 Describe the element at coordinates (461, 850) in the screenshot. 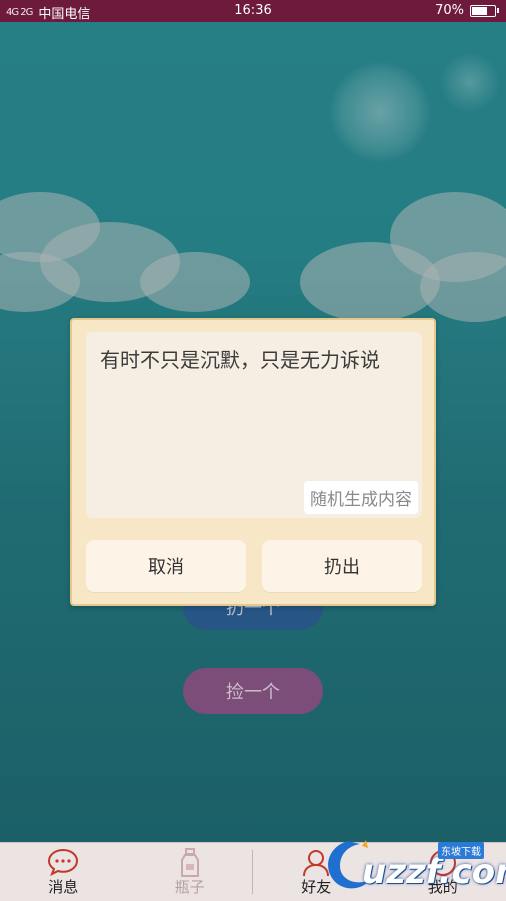

I see `watermark-tag: 东坡下载` at that location.